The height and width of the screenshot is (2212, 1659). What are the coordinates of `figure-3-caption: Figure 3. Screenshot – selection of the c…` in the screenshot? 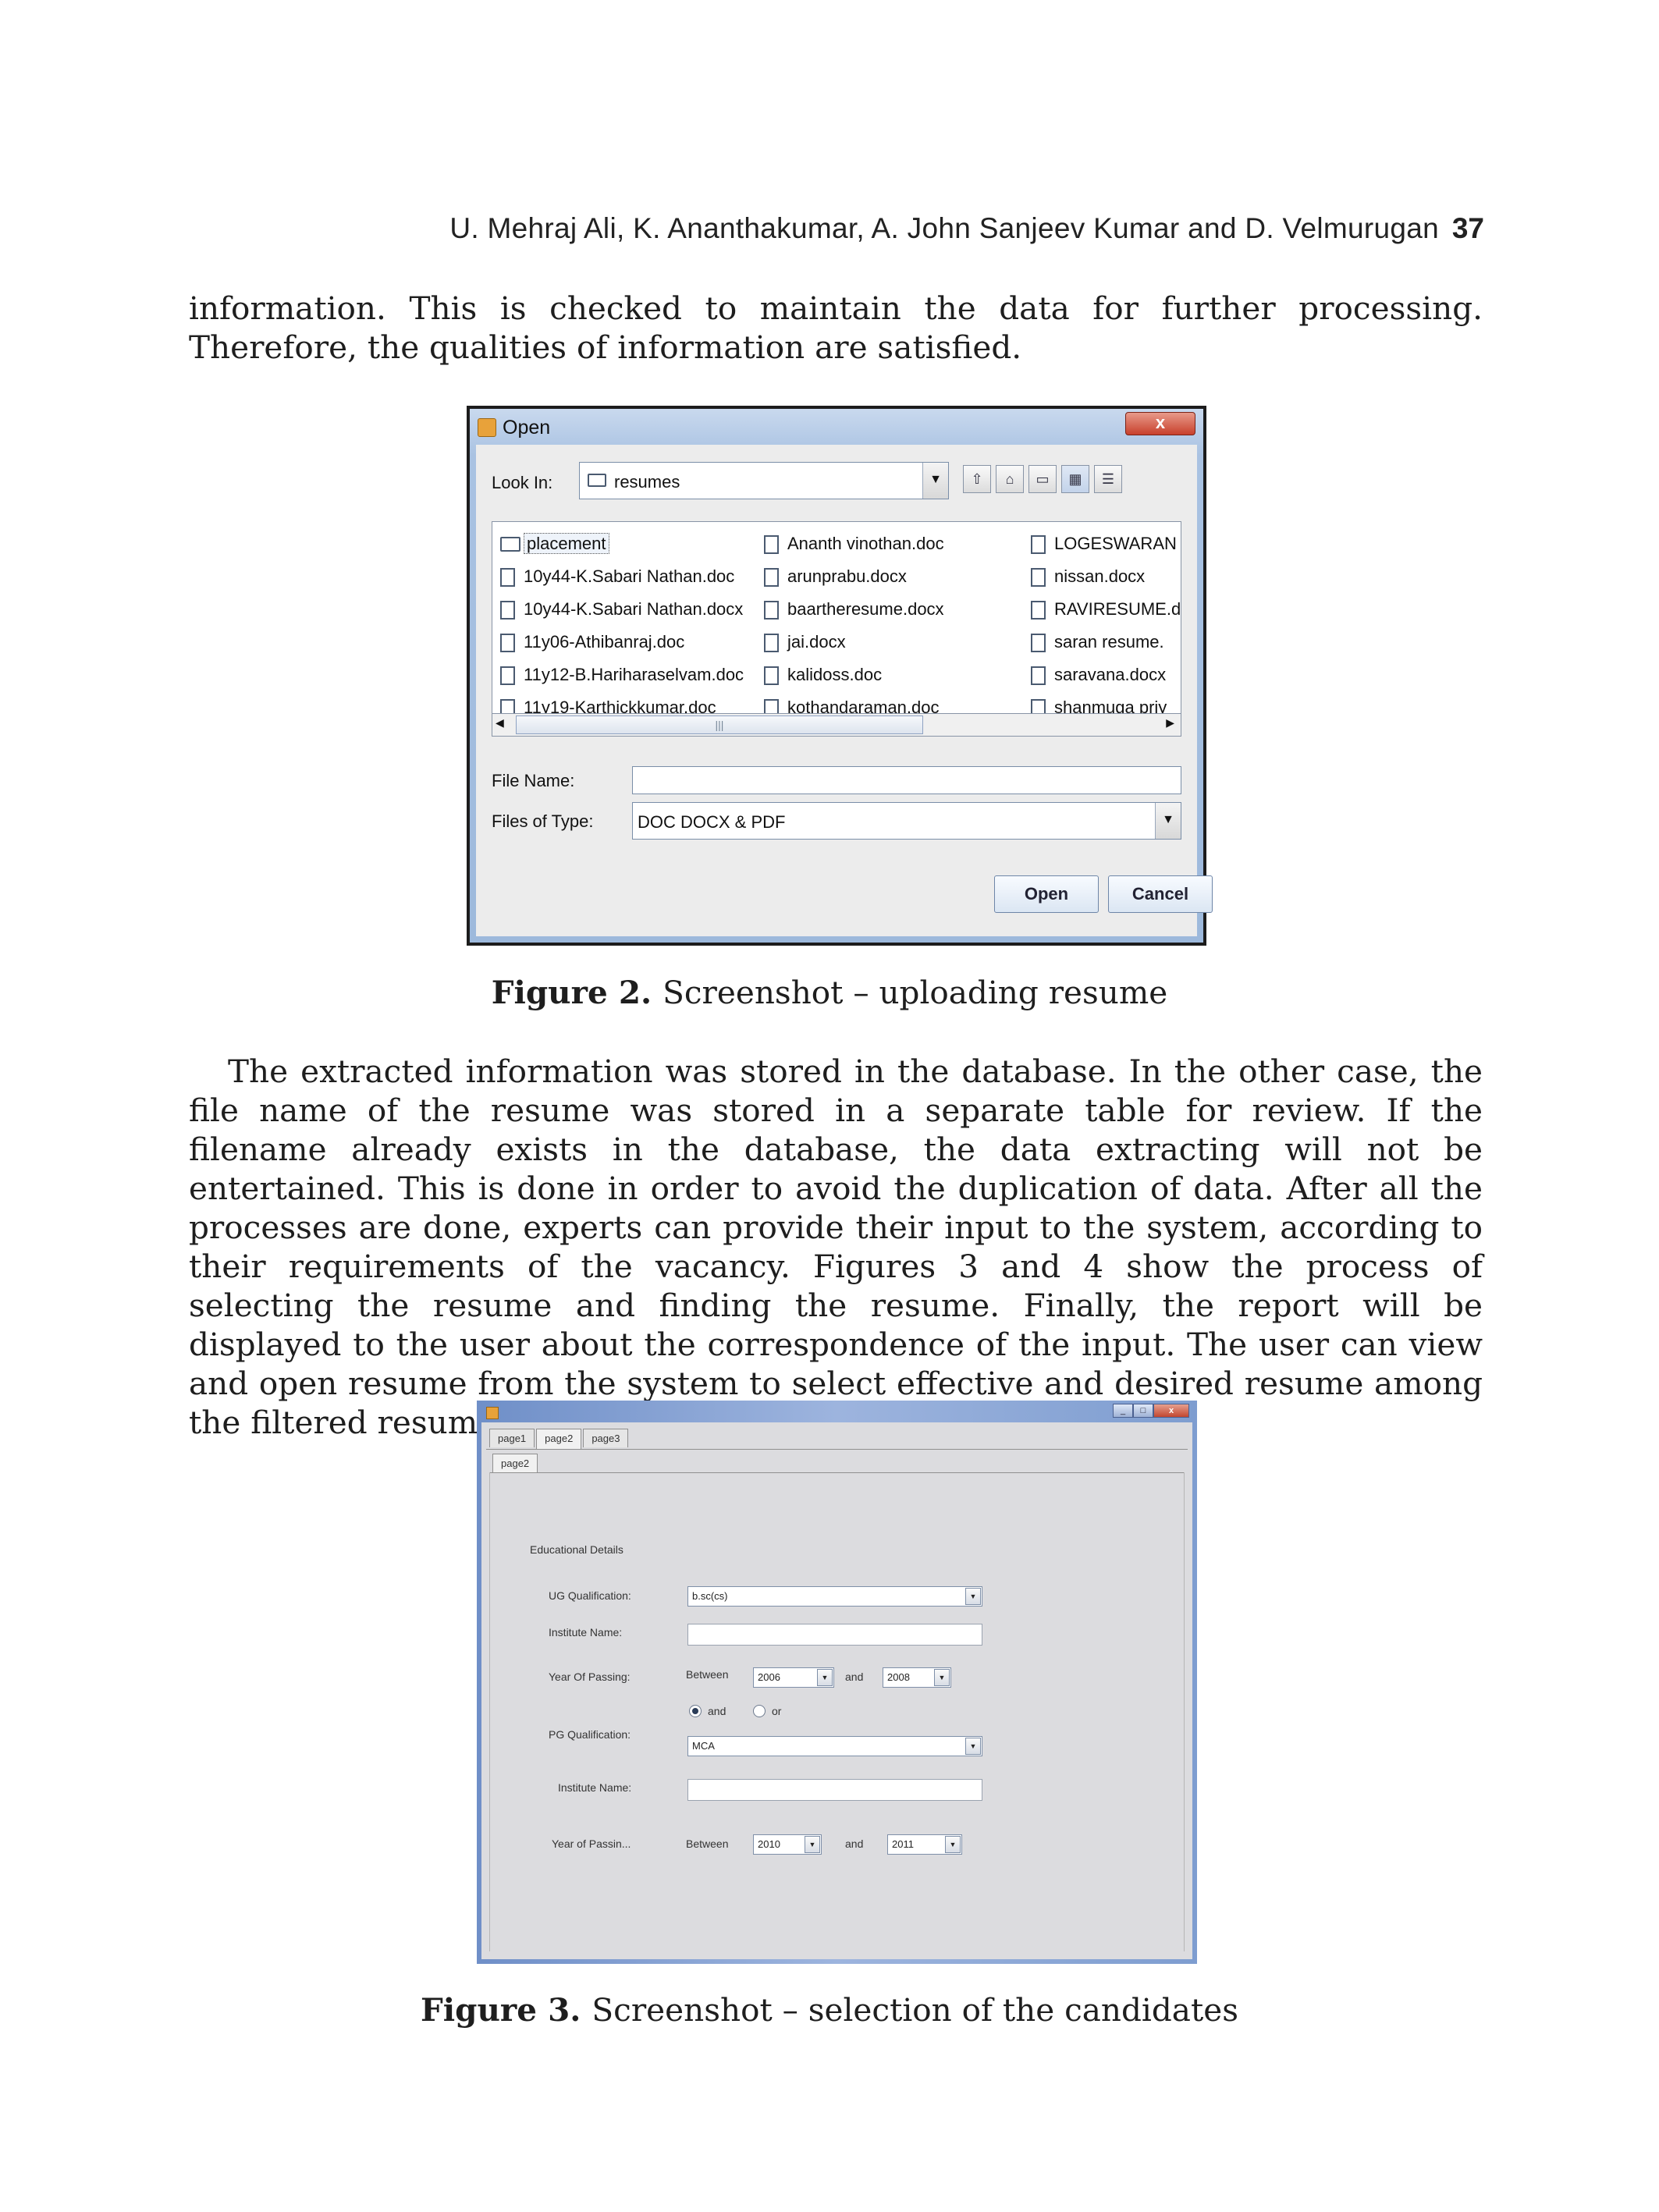 It's located at (829, 2010).